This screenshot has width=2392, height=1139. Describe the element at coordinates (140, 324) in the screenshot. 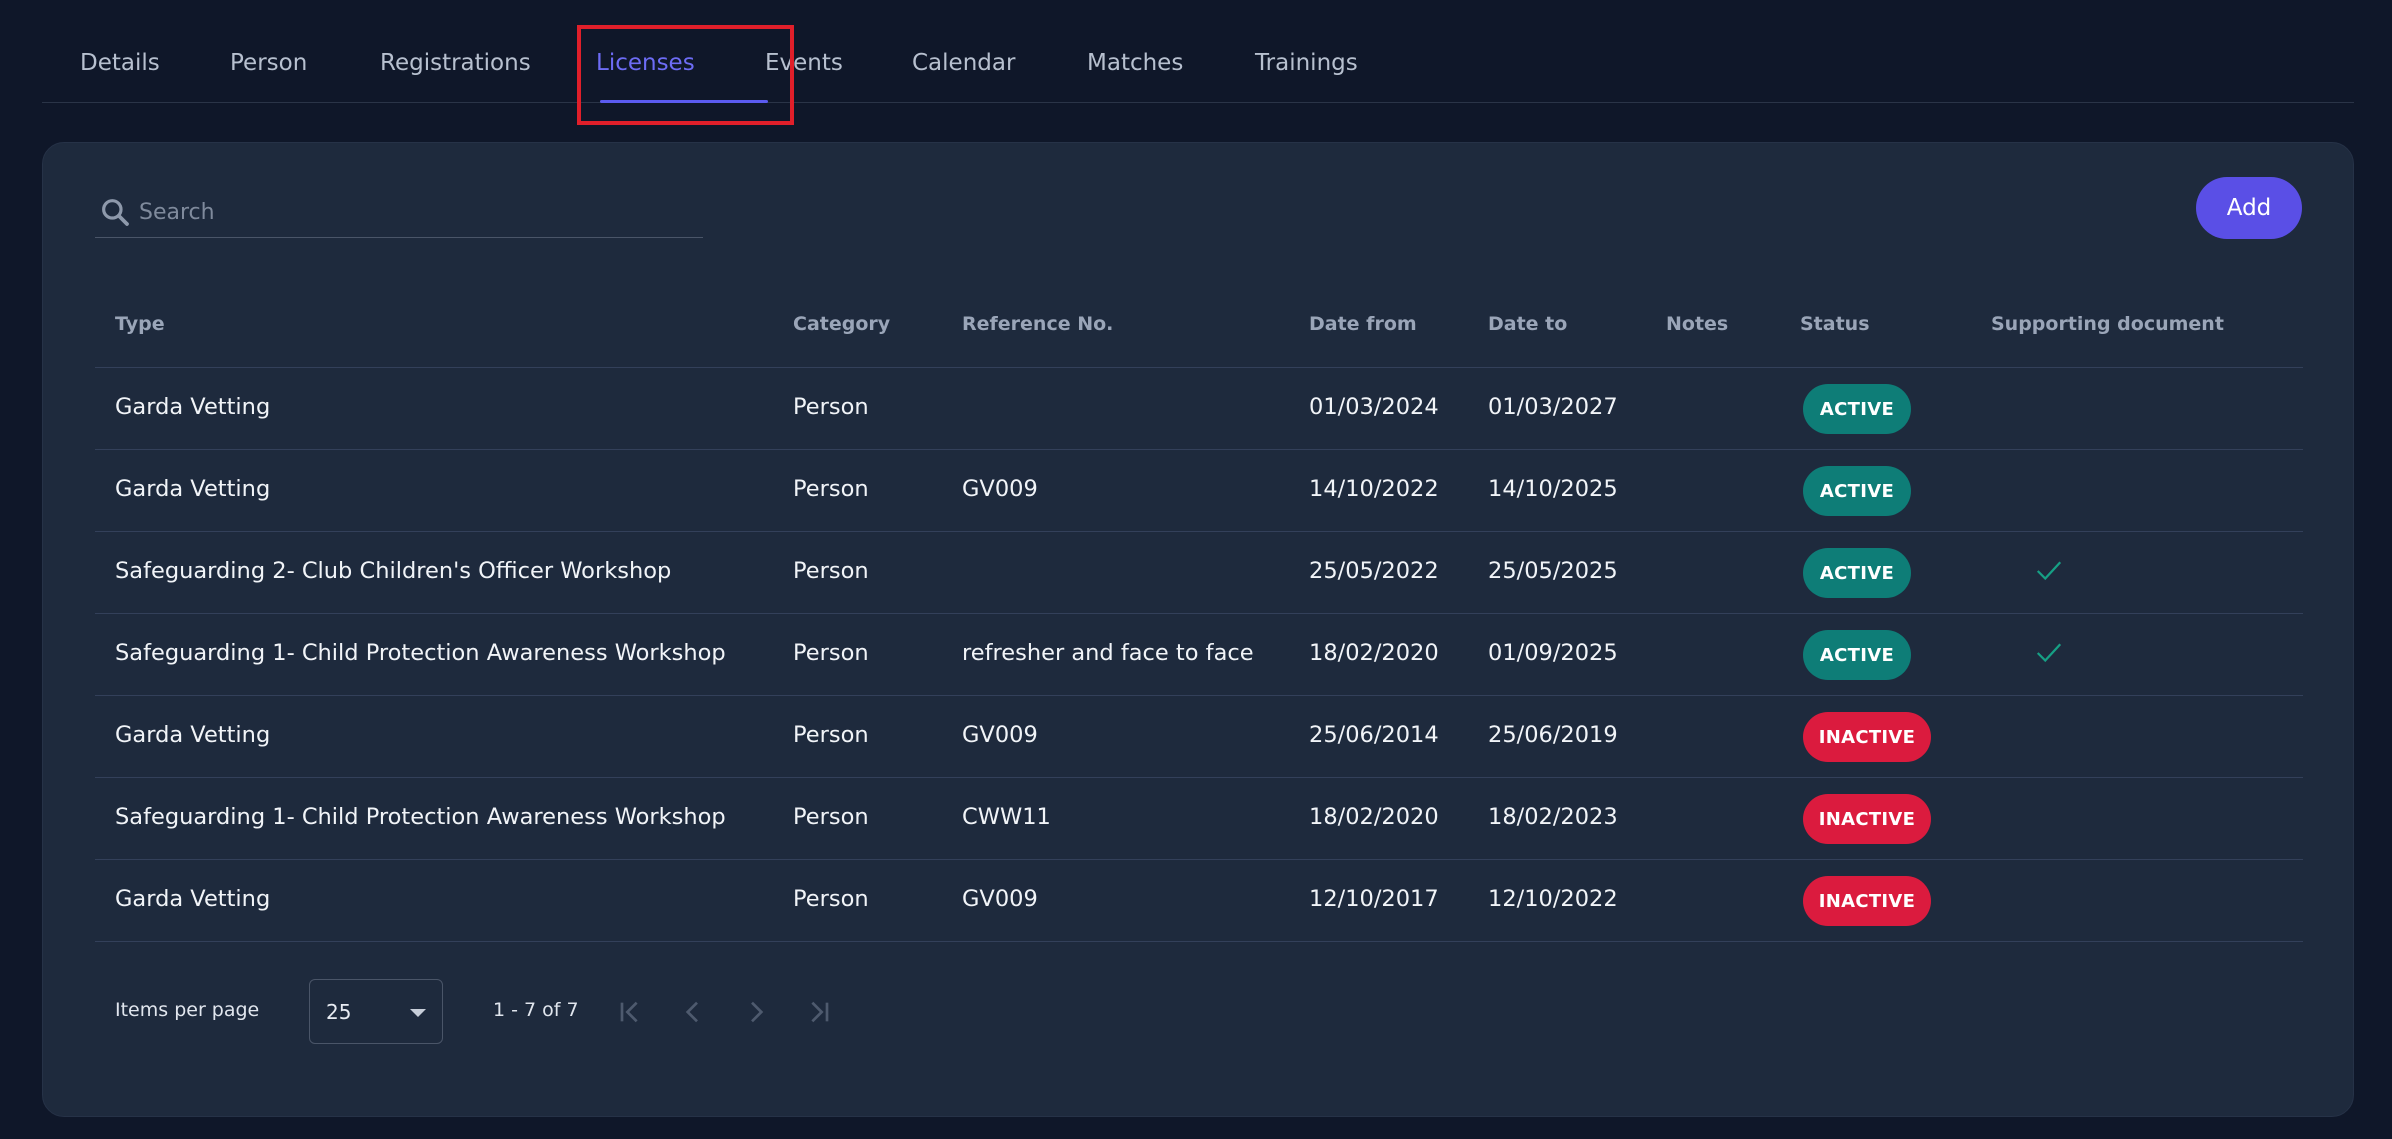

I see `column-header-type: Type` at that location.